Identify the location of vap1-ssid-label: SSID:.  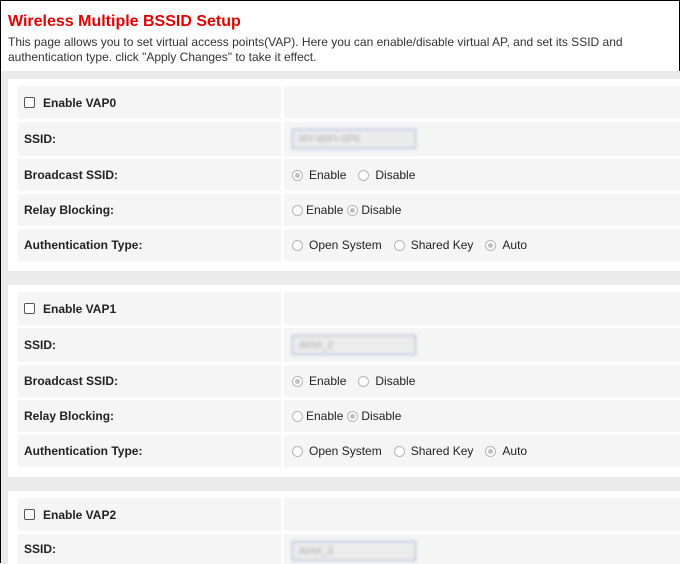
(149, 345).